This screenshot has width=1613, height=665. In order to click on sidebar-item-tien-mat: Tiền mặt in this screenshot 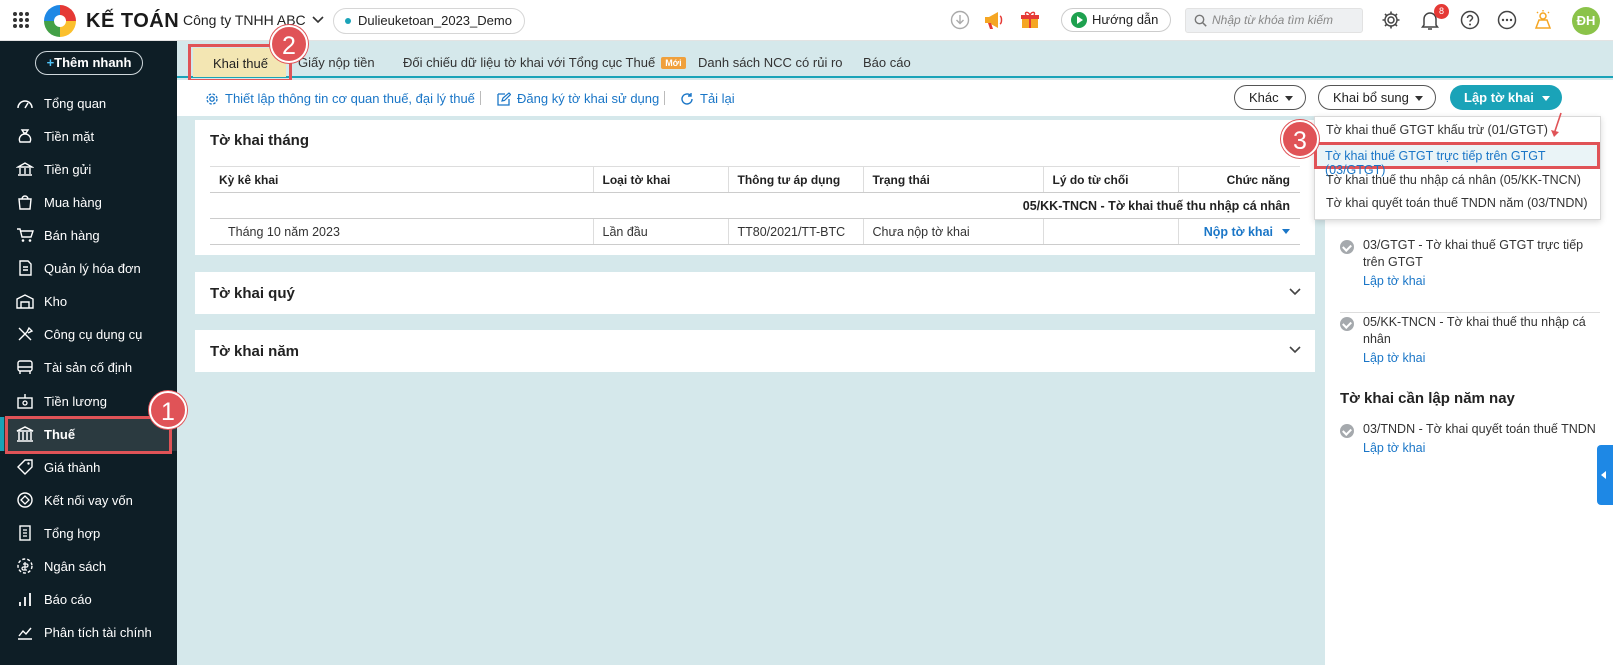, I will do `click(88, 136)`.